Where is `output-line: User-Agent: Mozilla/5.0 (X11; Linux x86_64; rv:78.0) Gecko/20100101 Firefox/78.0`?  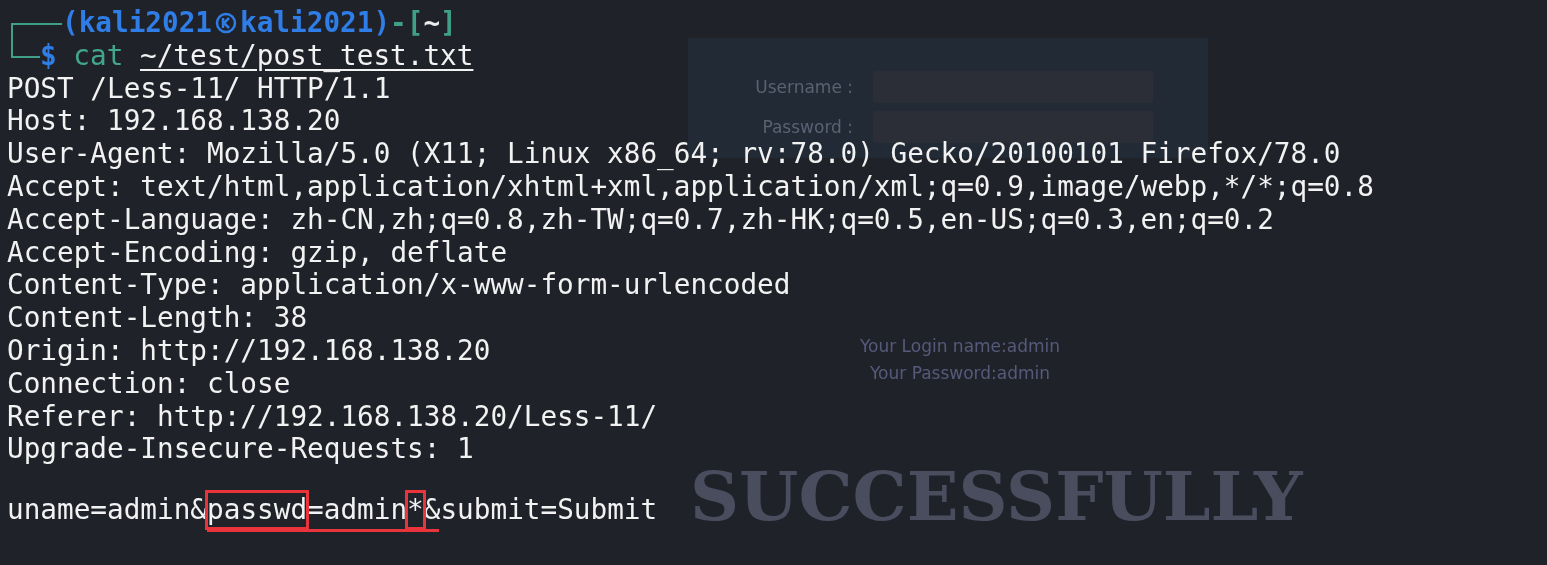
output-line: User-Agent: Mozilla/5.0 (X11; Linux x86_64; rv:78.0) Gecko/20100101 Firefox/78.0 is located at coordinates (674, 154).